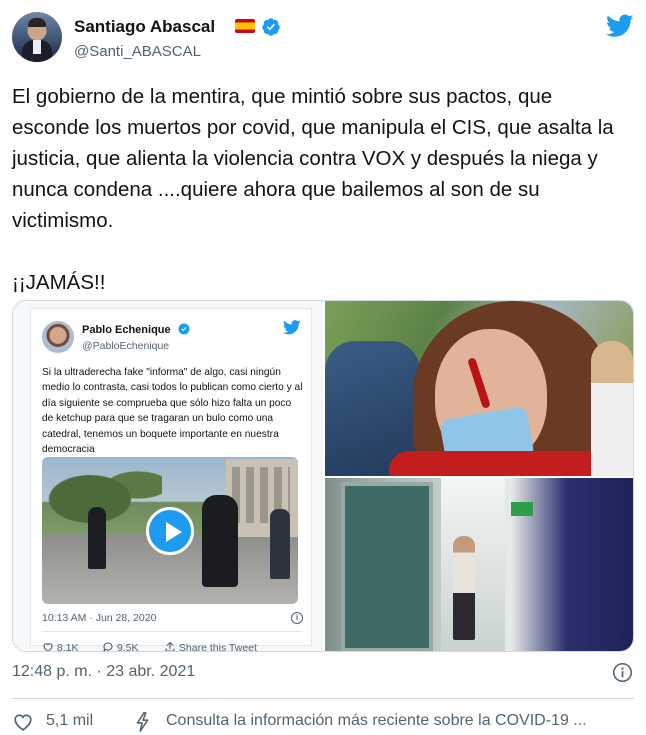 The height and width of the screenshot is (735, 646). I want to click on embedded-user-handle: @PabloEchenique, so click(126, 346).